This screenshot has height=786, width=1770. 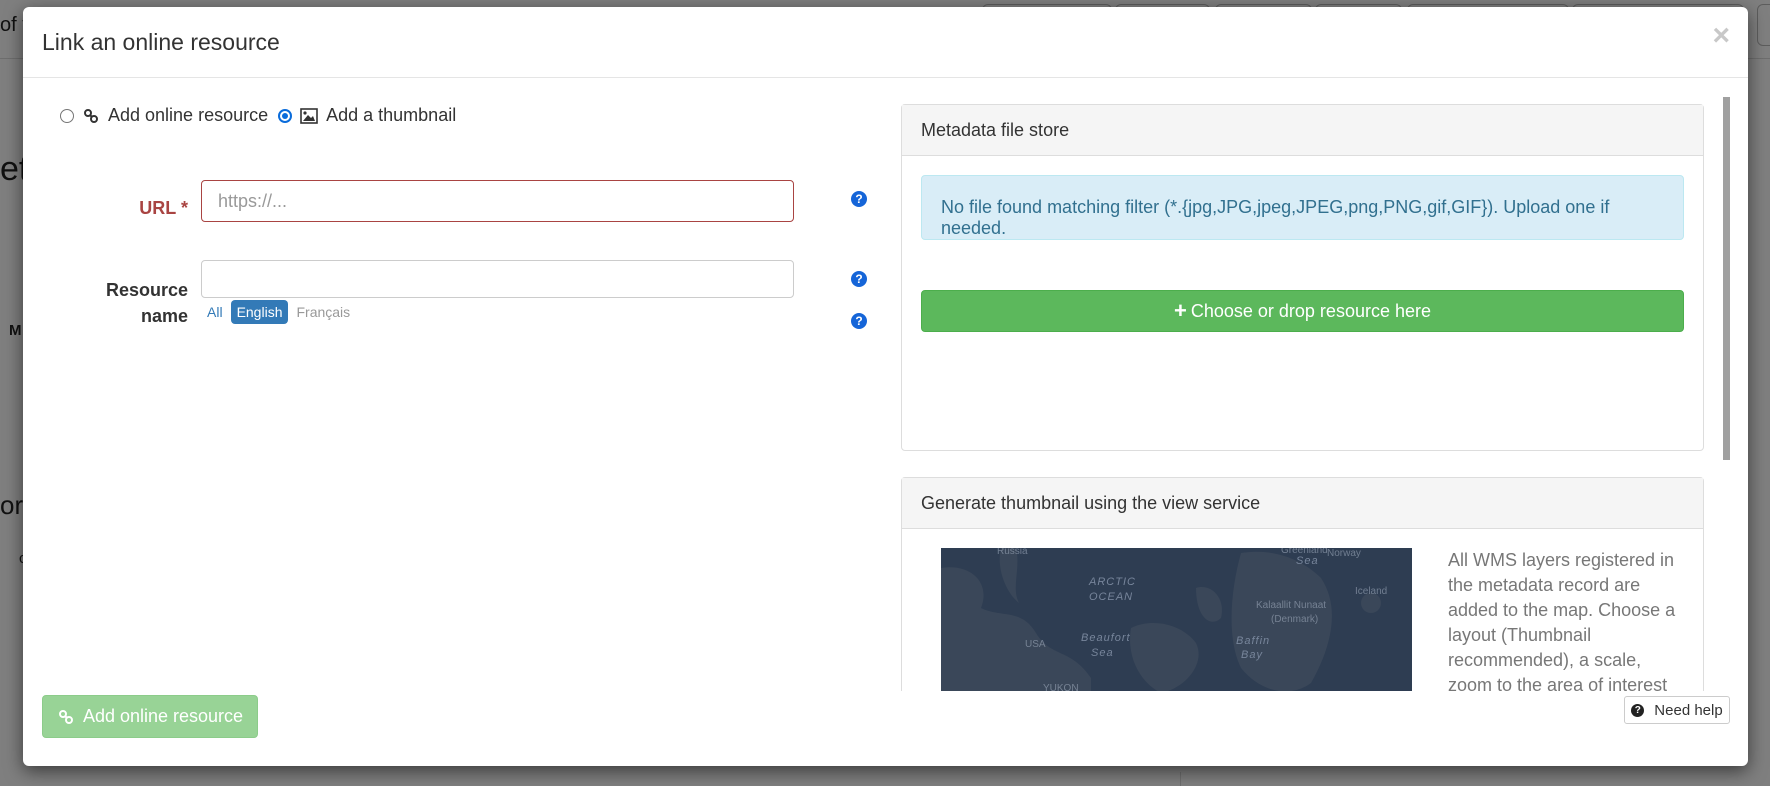 I want to click on map-label: Kalaallit Nunaat, so click(x=1291, y=605).